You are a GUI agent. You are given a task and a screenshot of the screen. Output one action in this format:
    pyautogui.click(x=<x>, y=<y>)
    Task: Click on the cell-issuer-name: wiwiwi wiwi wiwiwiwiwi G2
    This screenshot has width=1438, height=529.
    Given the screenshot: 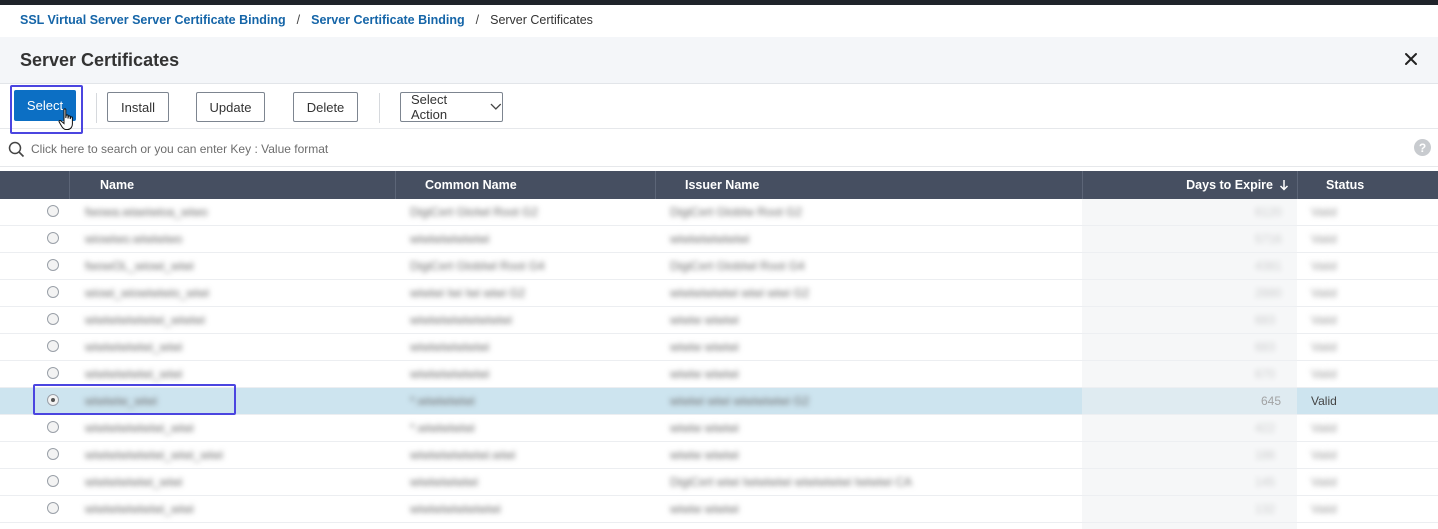 What is the action you would take?
    pyautogui.click(x=740, y=401)
    